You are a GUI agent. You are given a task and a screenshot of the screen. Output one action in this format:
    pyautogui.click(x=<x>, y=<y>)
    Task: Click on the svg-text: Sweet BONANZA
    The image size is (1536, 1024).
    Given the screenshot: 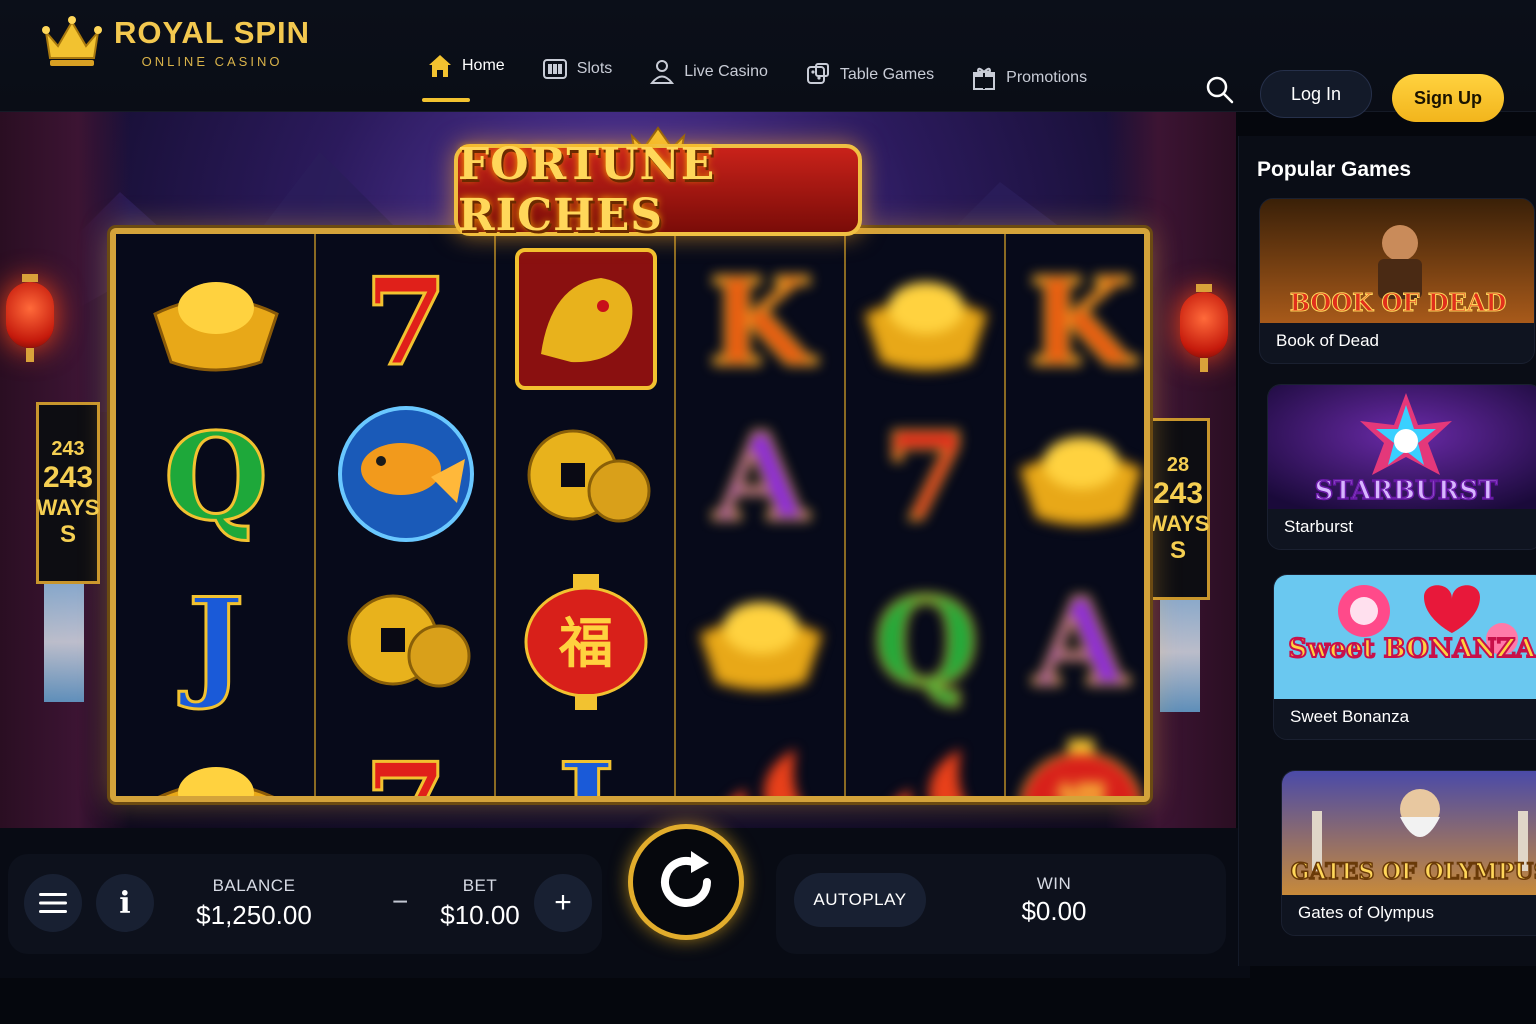 What is the action you would take?
    pyautogui.click(x=1412, y=649)
    